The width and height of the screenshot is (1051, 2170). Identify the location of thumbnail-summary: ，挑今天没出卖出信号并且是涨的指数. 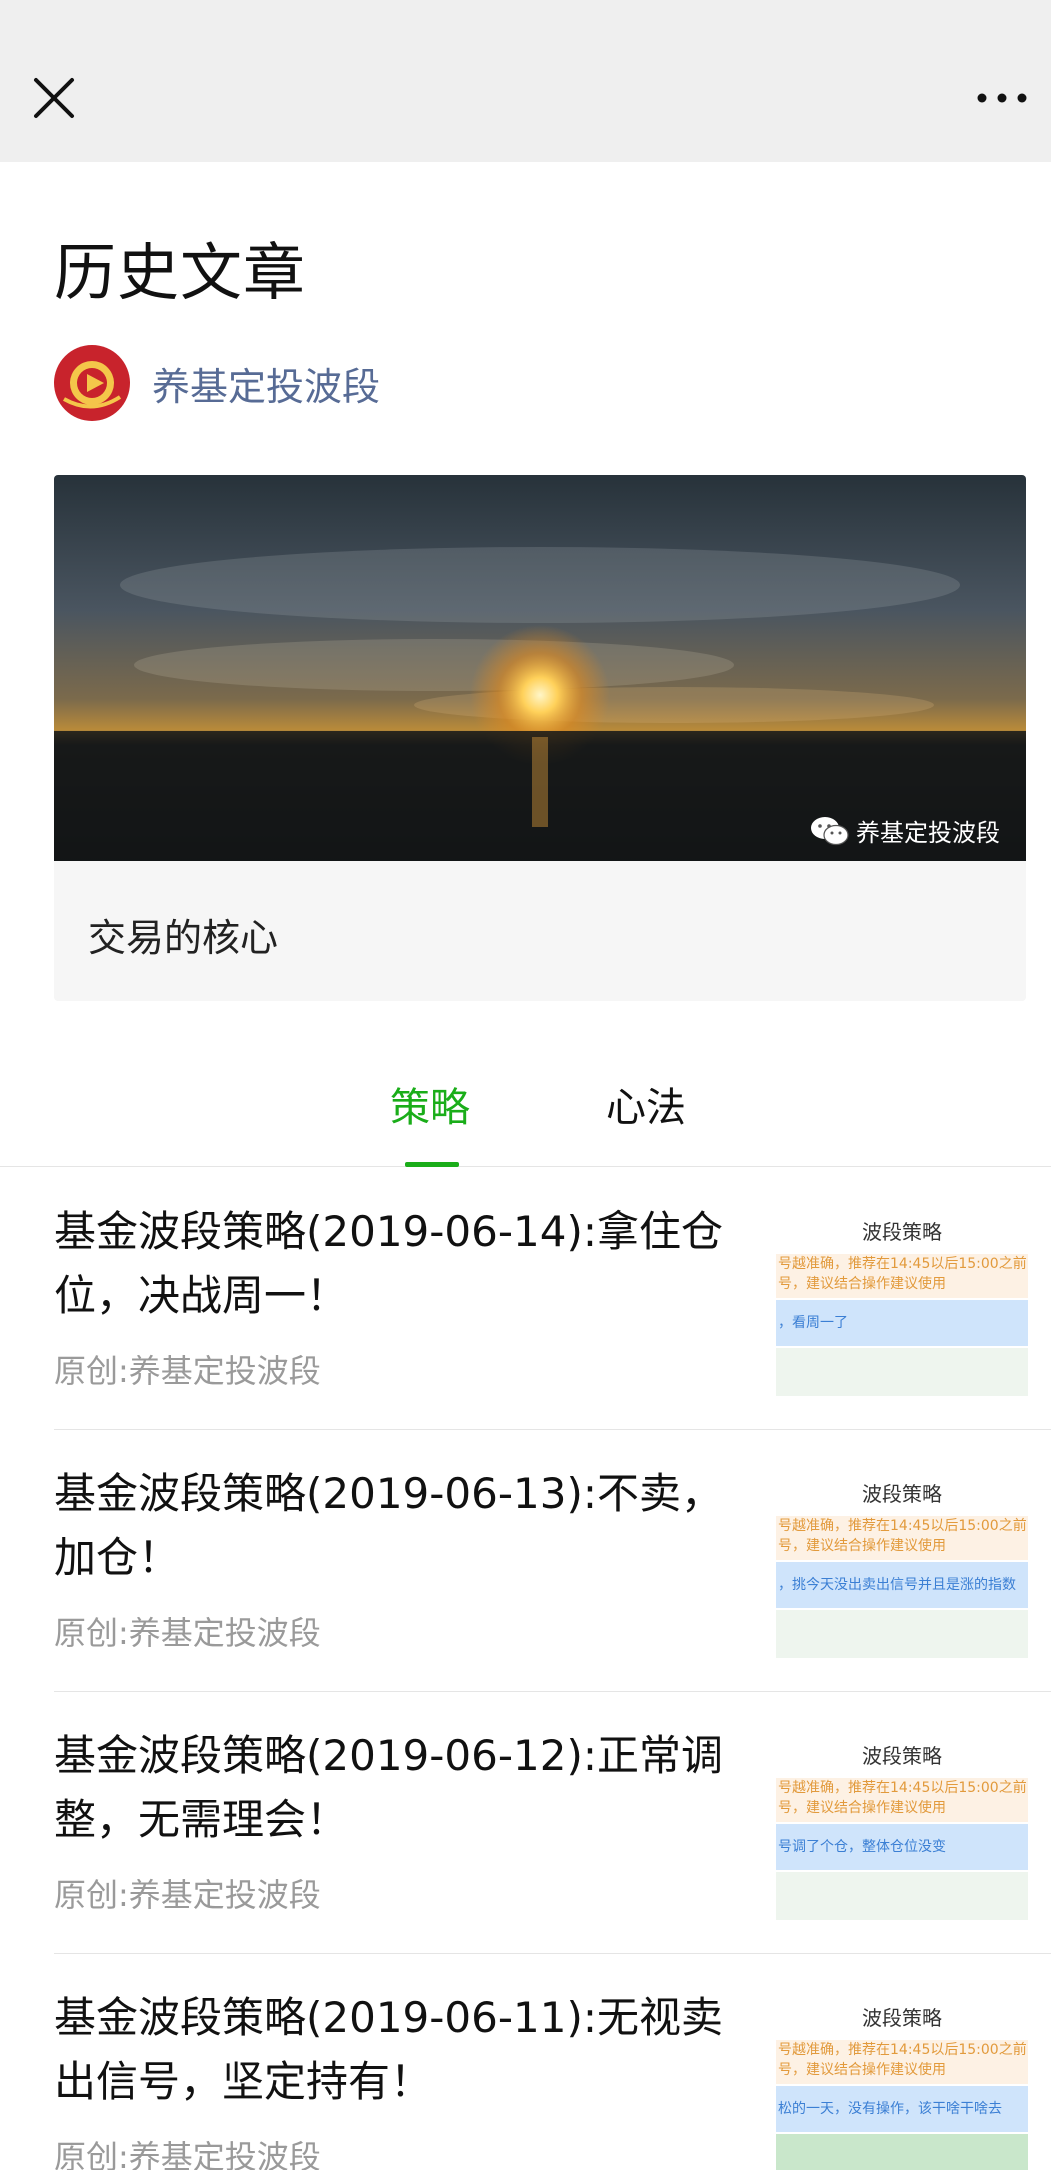
(902, 1585).